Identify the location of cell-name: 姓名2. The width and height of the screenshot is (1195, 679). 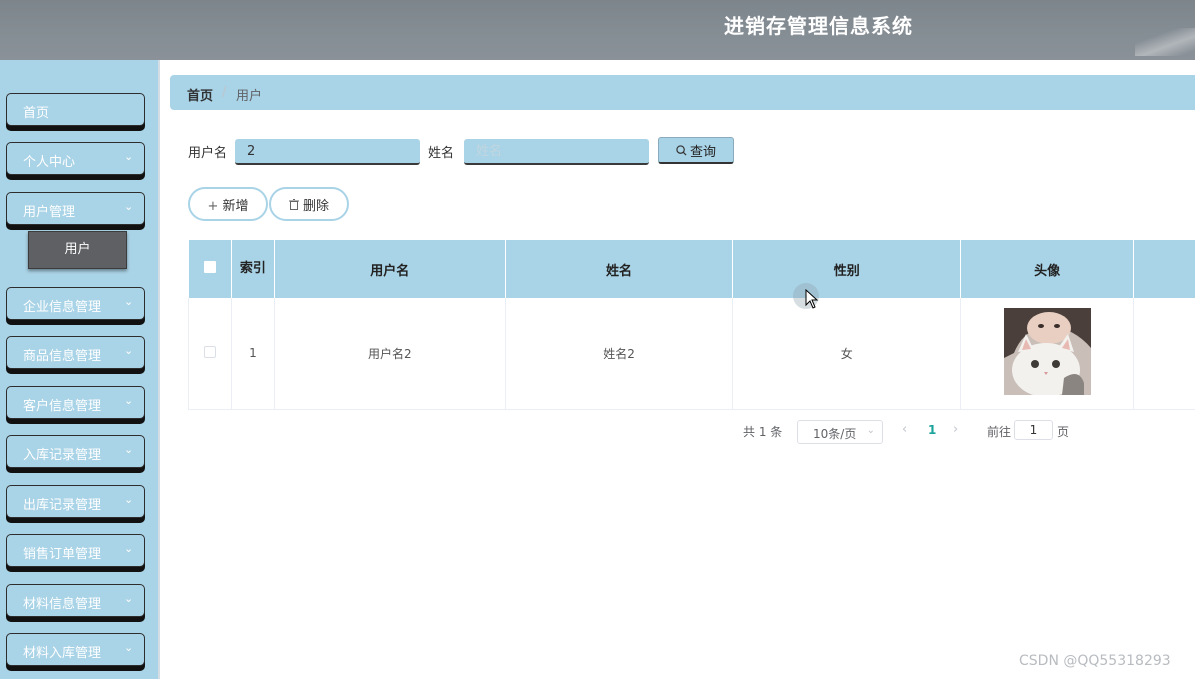
(619, 354).